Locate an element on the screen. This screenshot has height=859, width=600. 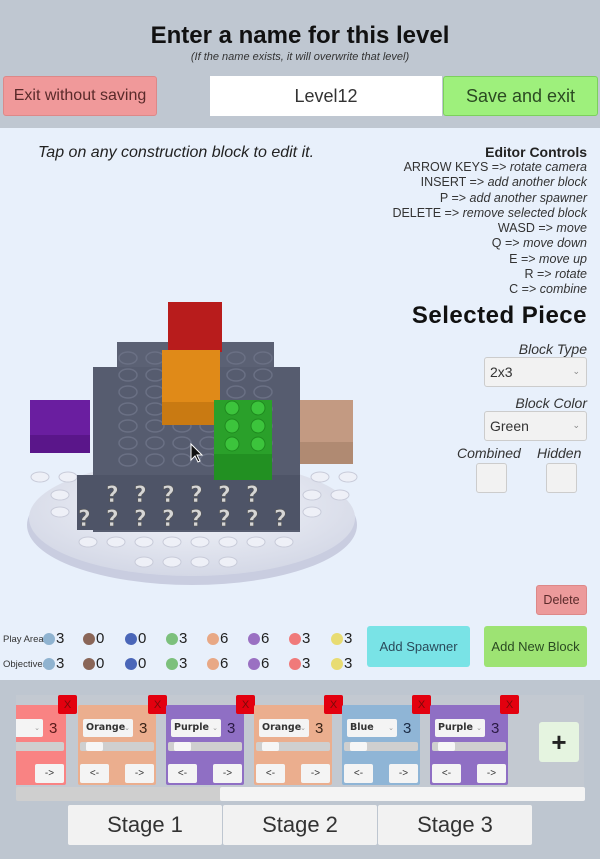
play-area-label: Play Area is located at coordinates (23, 639).